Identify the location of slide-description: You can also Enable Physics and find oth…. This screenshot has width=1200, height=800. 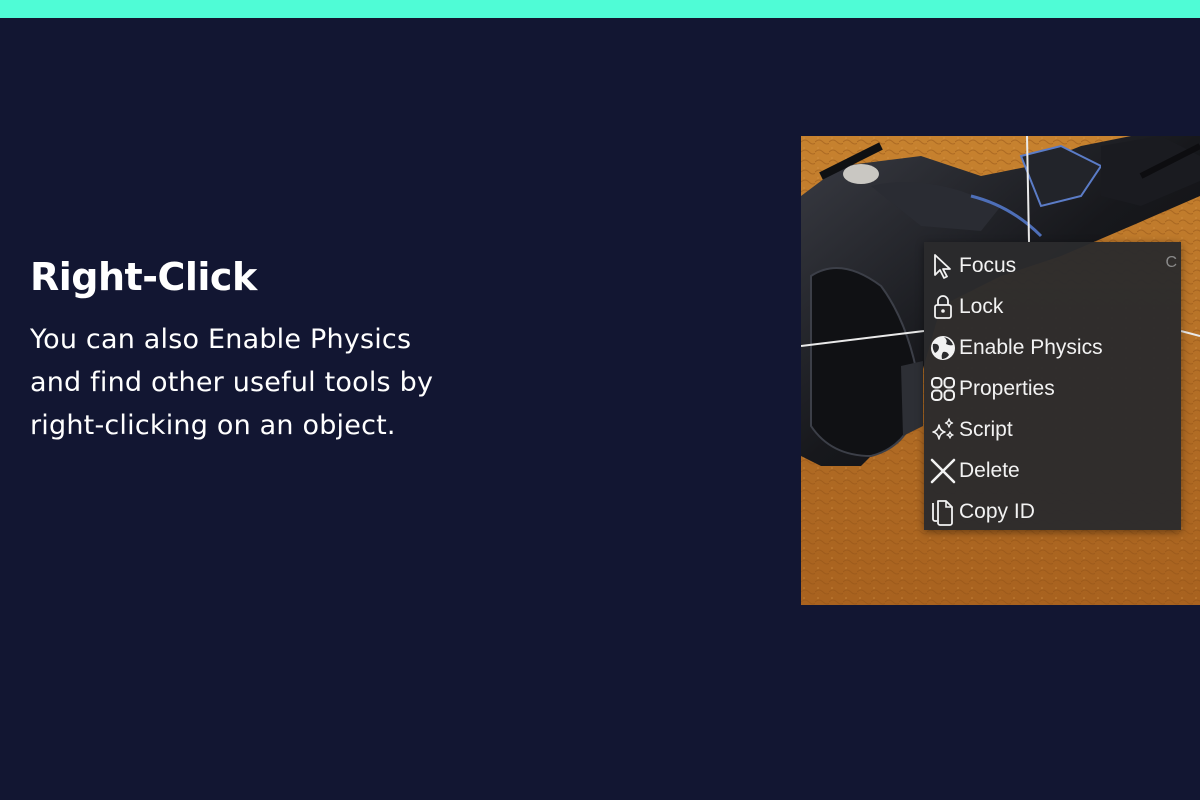
(290, 382).